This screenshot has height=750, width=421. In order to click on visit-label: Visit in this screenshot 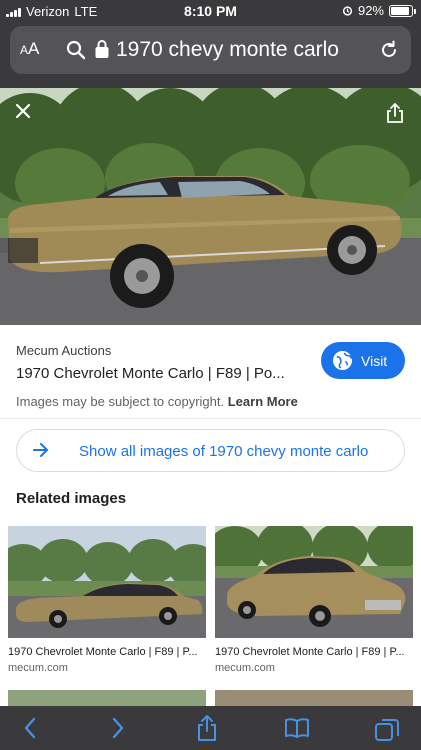, I will do `click(374, 361)`.